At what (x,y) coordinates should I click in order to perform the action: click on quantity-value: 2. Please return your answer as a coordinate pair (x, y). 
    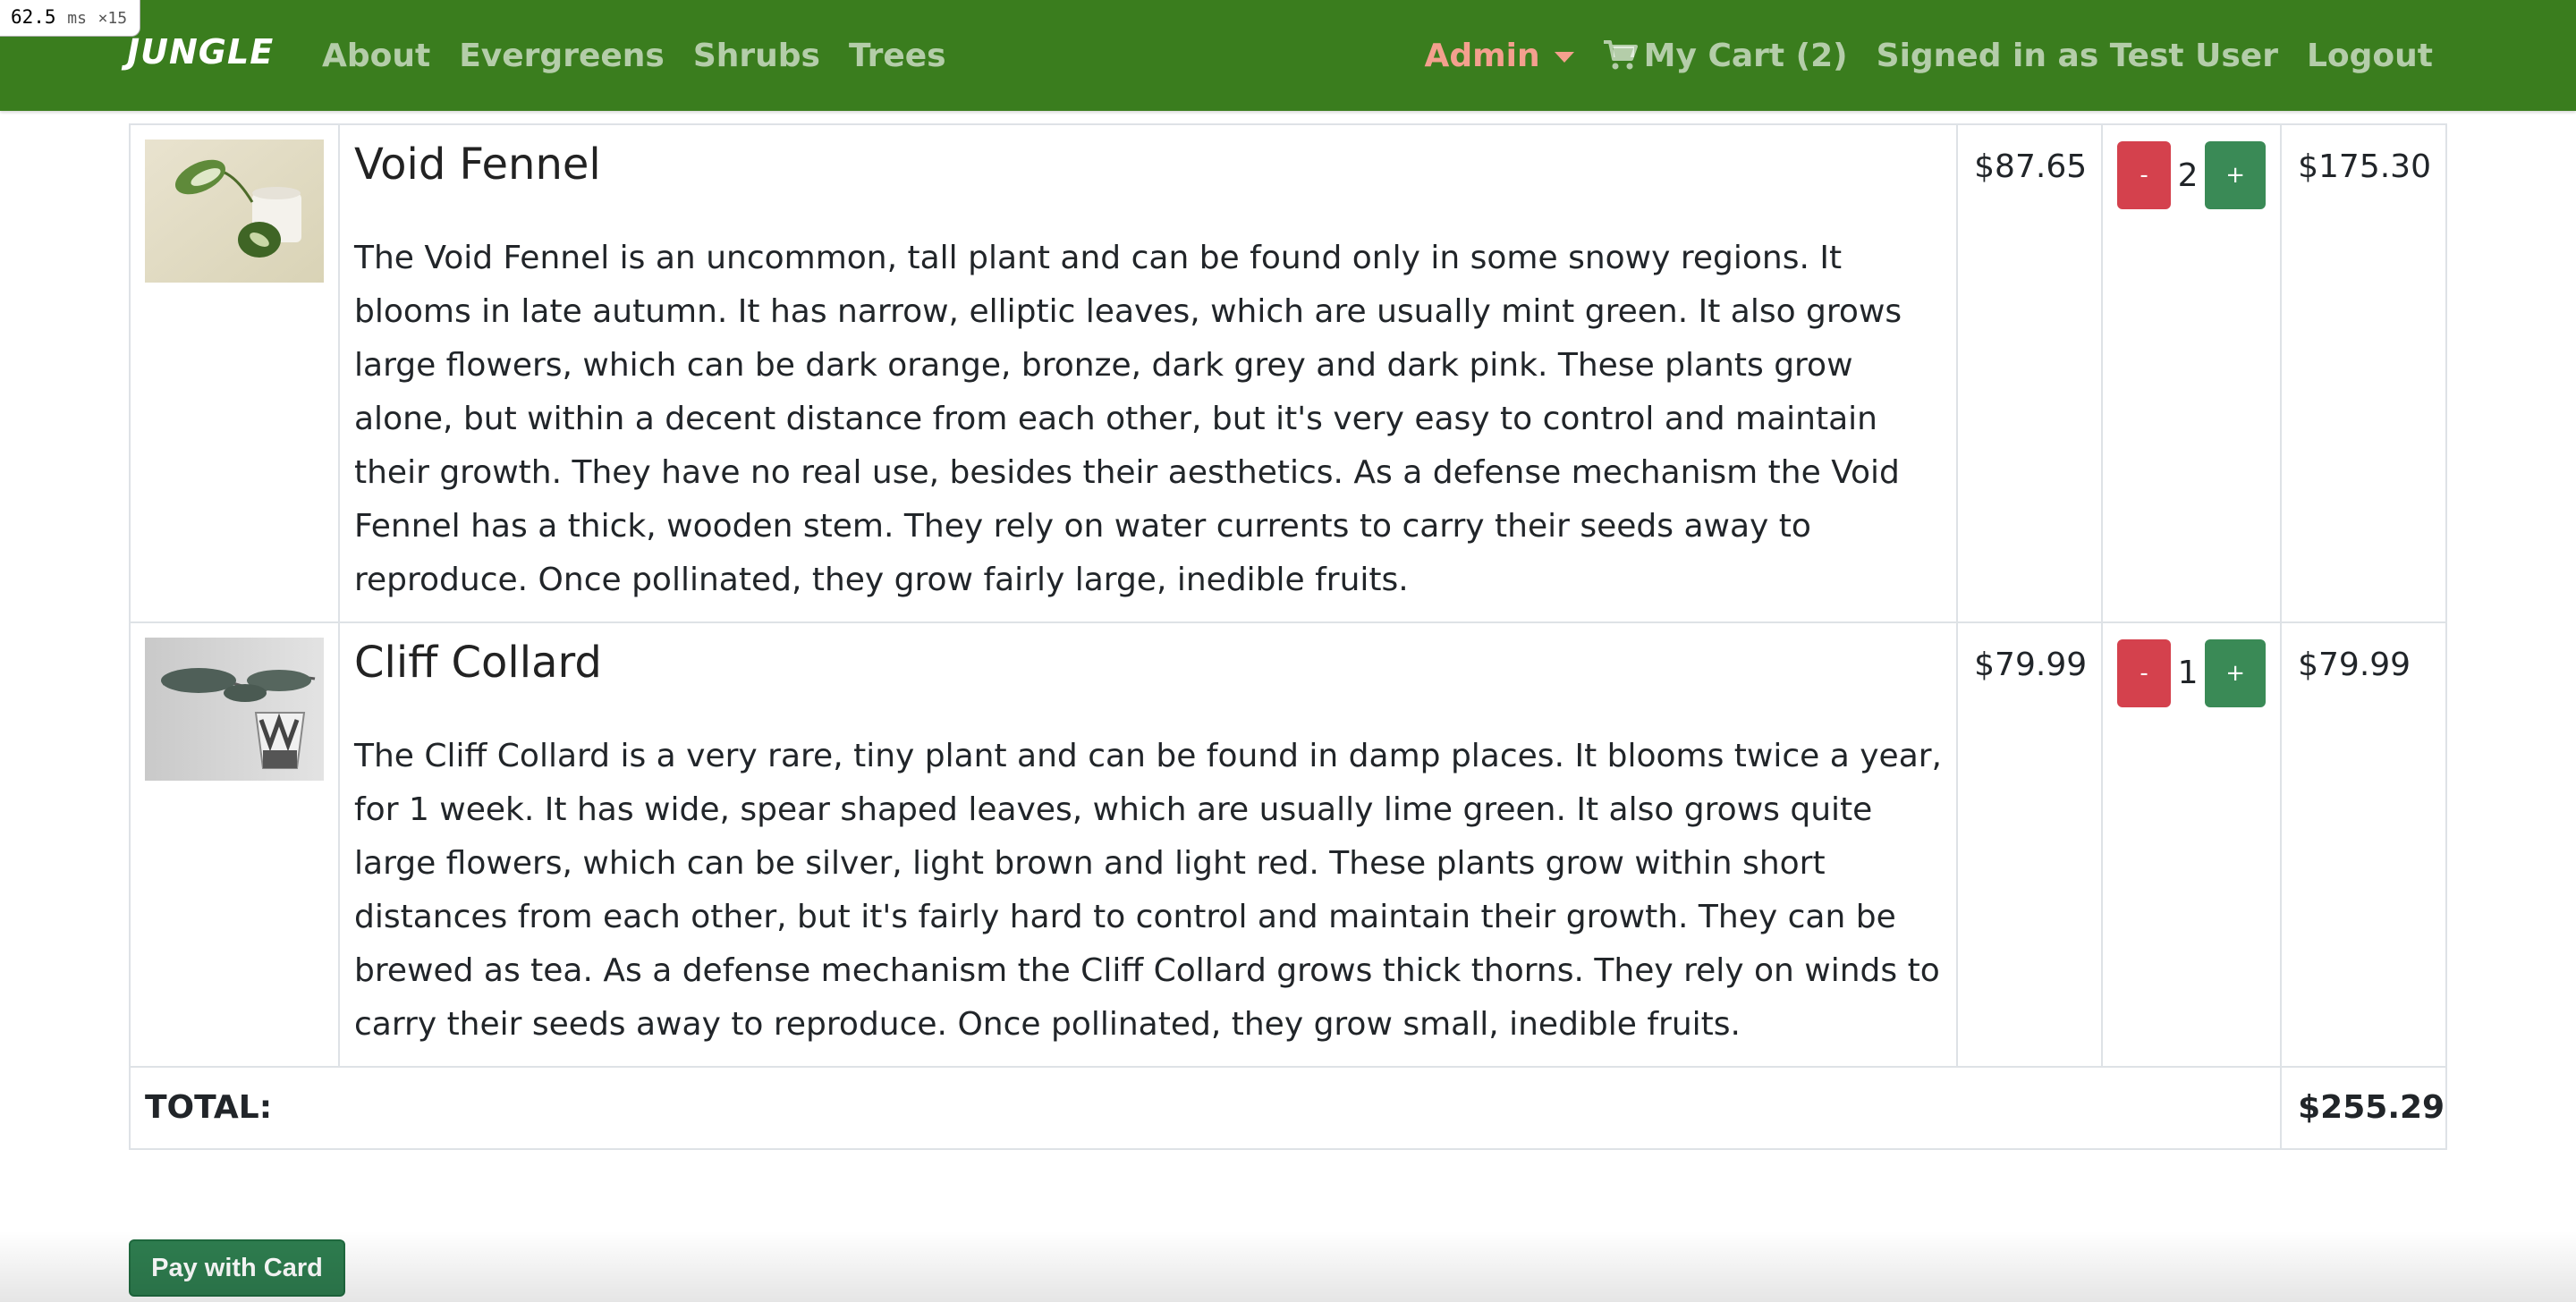
    Looking at the image, I should click on (2188, 175).